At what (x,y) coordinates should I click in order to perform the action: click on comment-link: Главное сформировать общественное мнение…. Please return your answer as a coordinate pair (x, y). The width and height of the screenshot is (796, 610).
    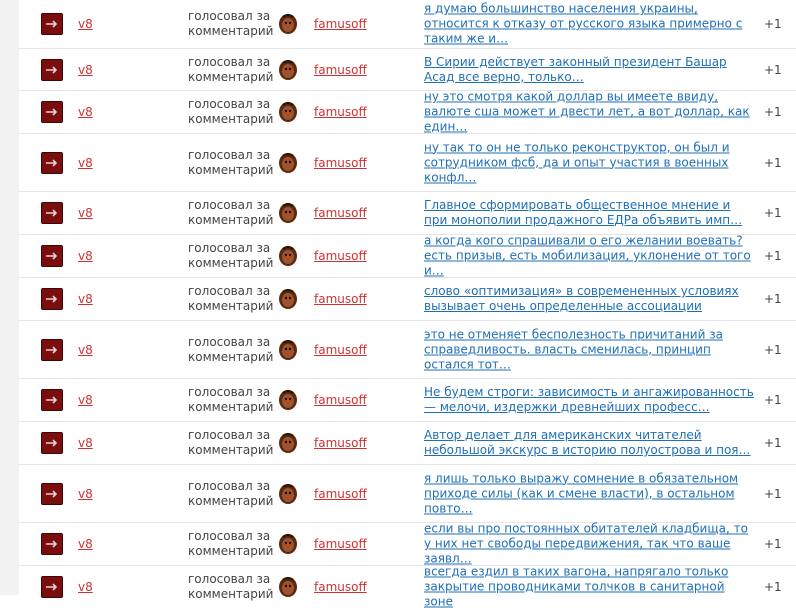
    Looking at the image, I should click on (589, 213).